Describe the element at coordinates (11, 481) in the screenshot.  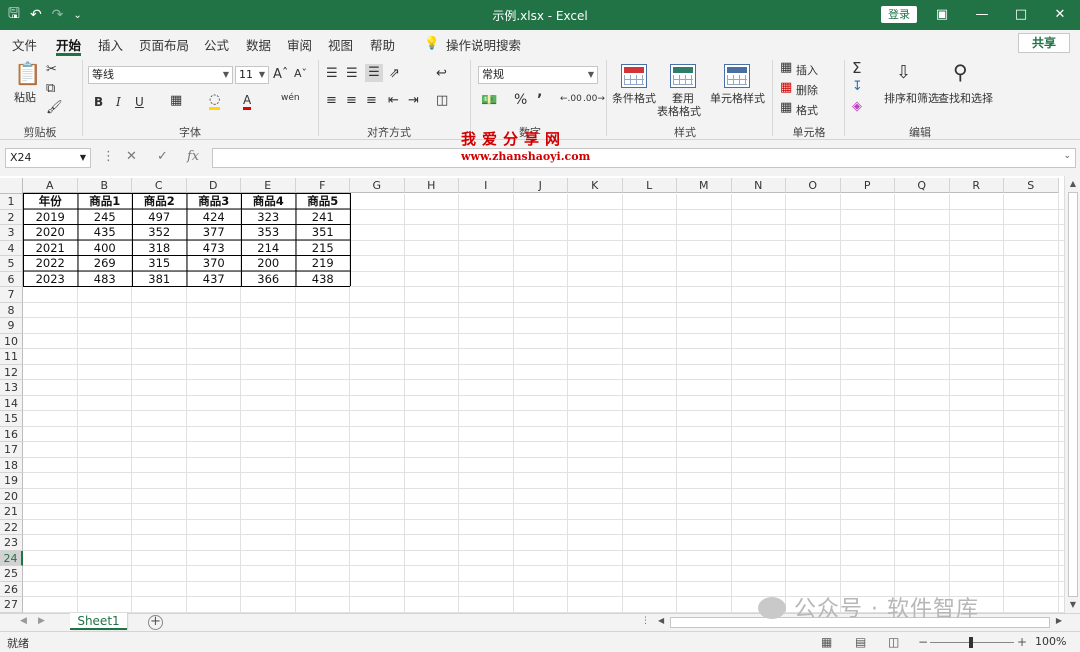
I see `row-header: 19` at that location.